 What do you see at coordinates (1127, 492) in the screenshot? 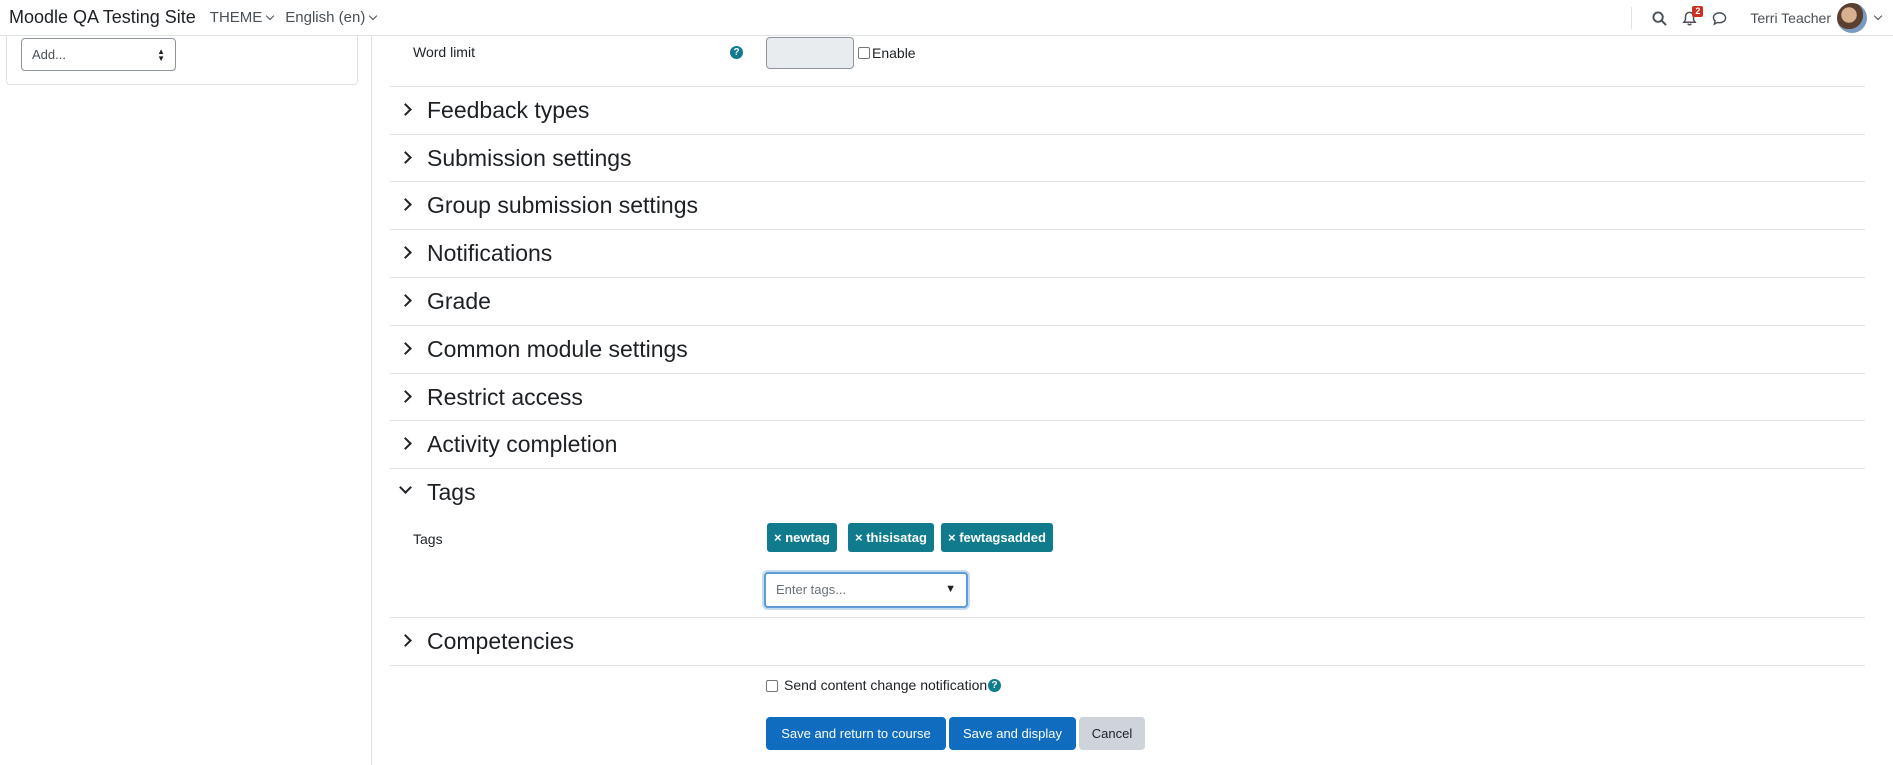
I see `section-tags: Tags` at bounding box center [1127, 492].